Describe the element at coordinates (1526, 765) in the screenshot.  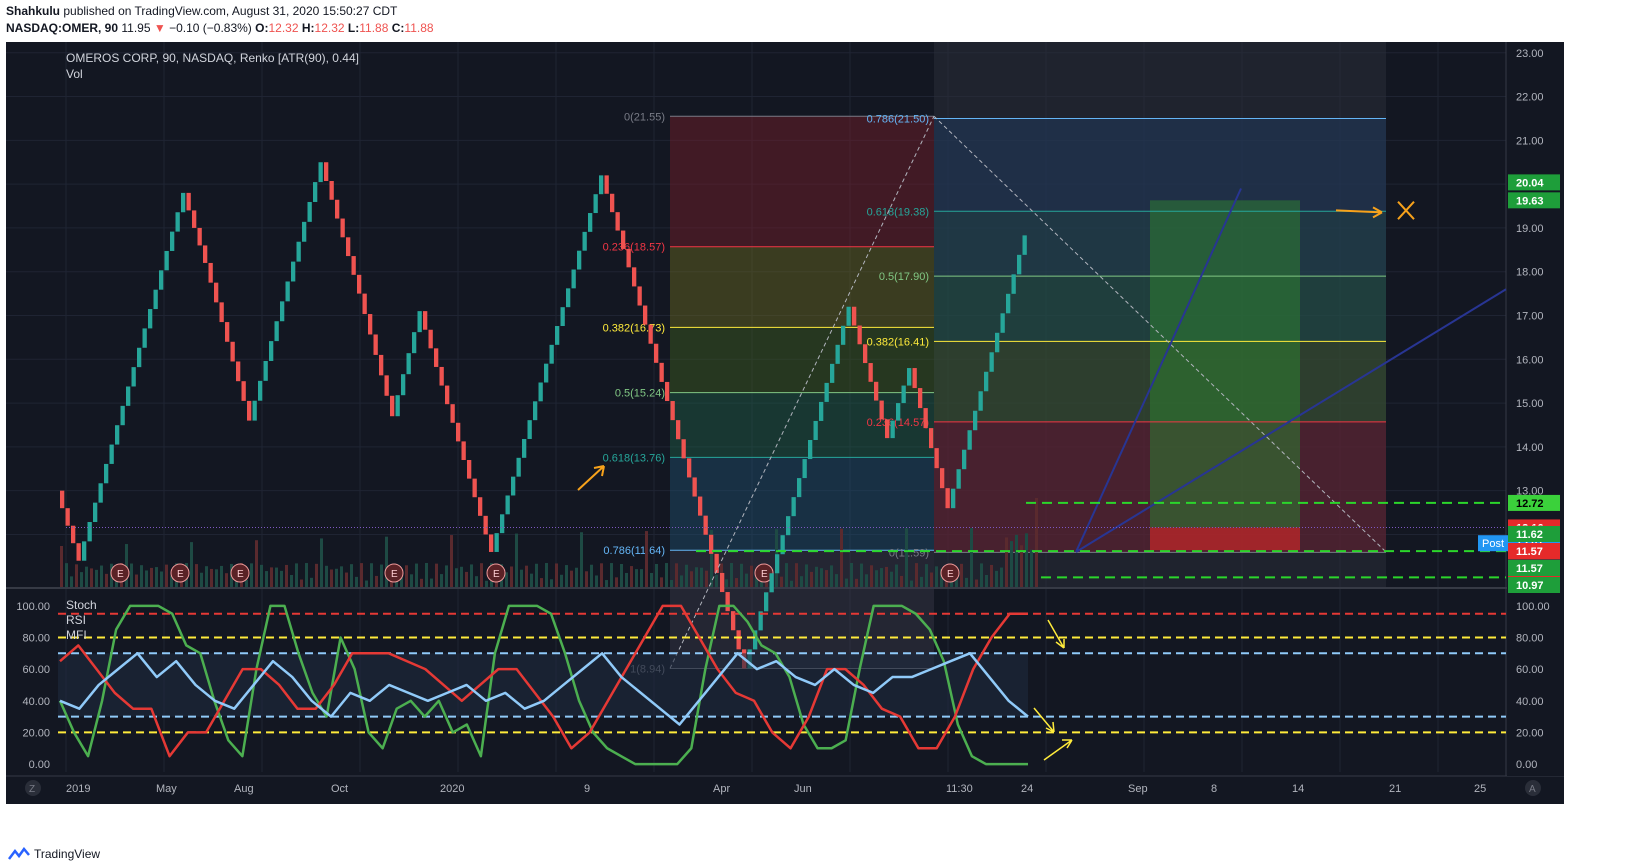
I see `osc-tick-label-right: 0.00` at that location.